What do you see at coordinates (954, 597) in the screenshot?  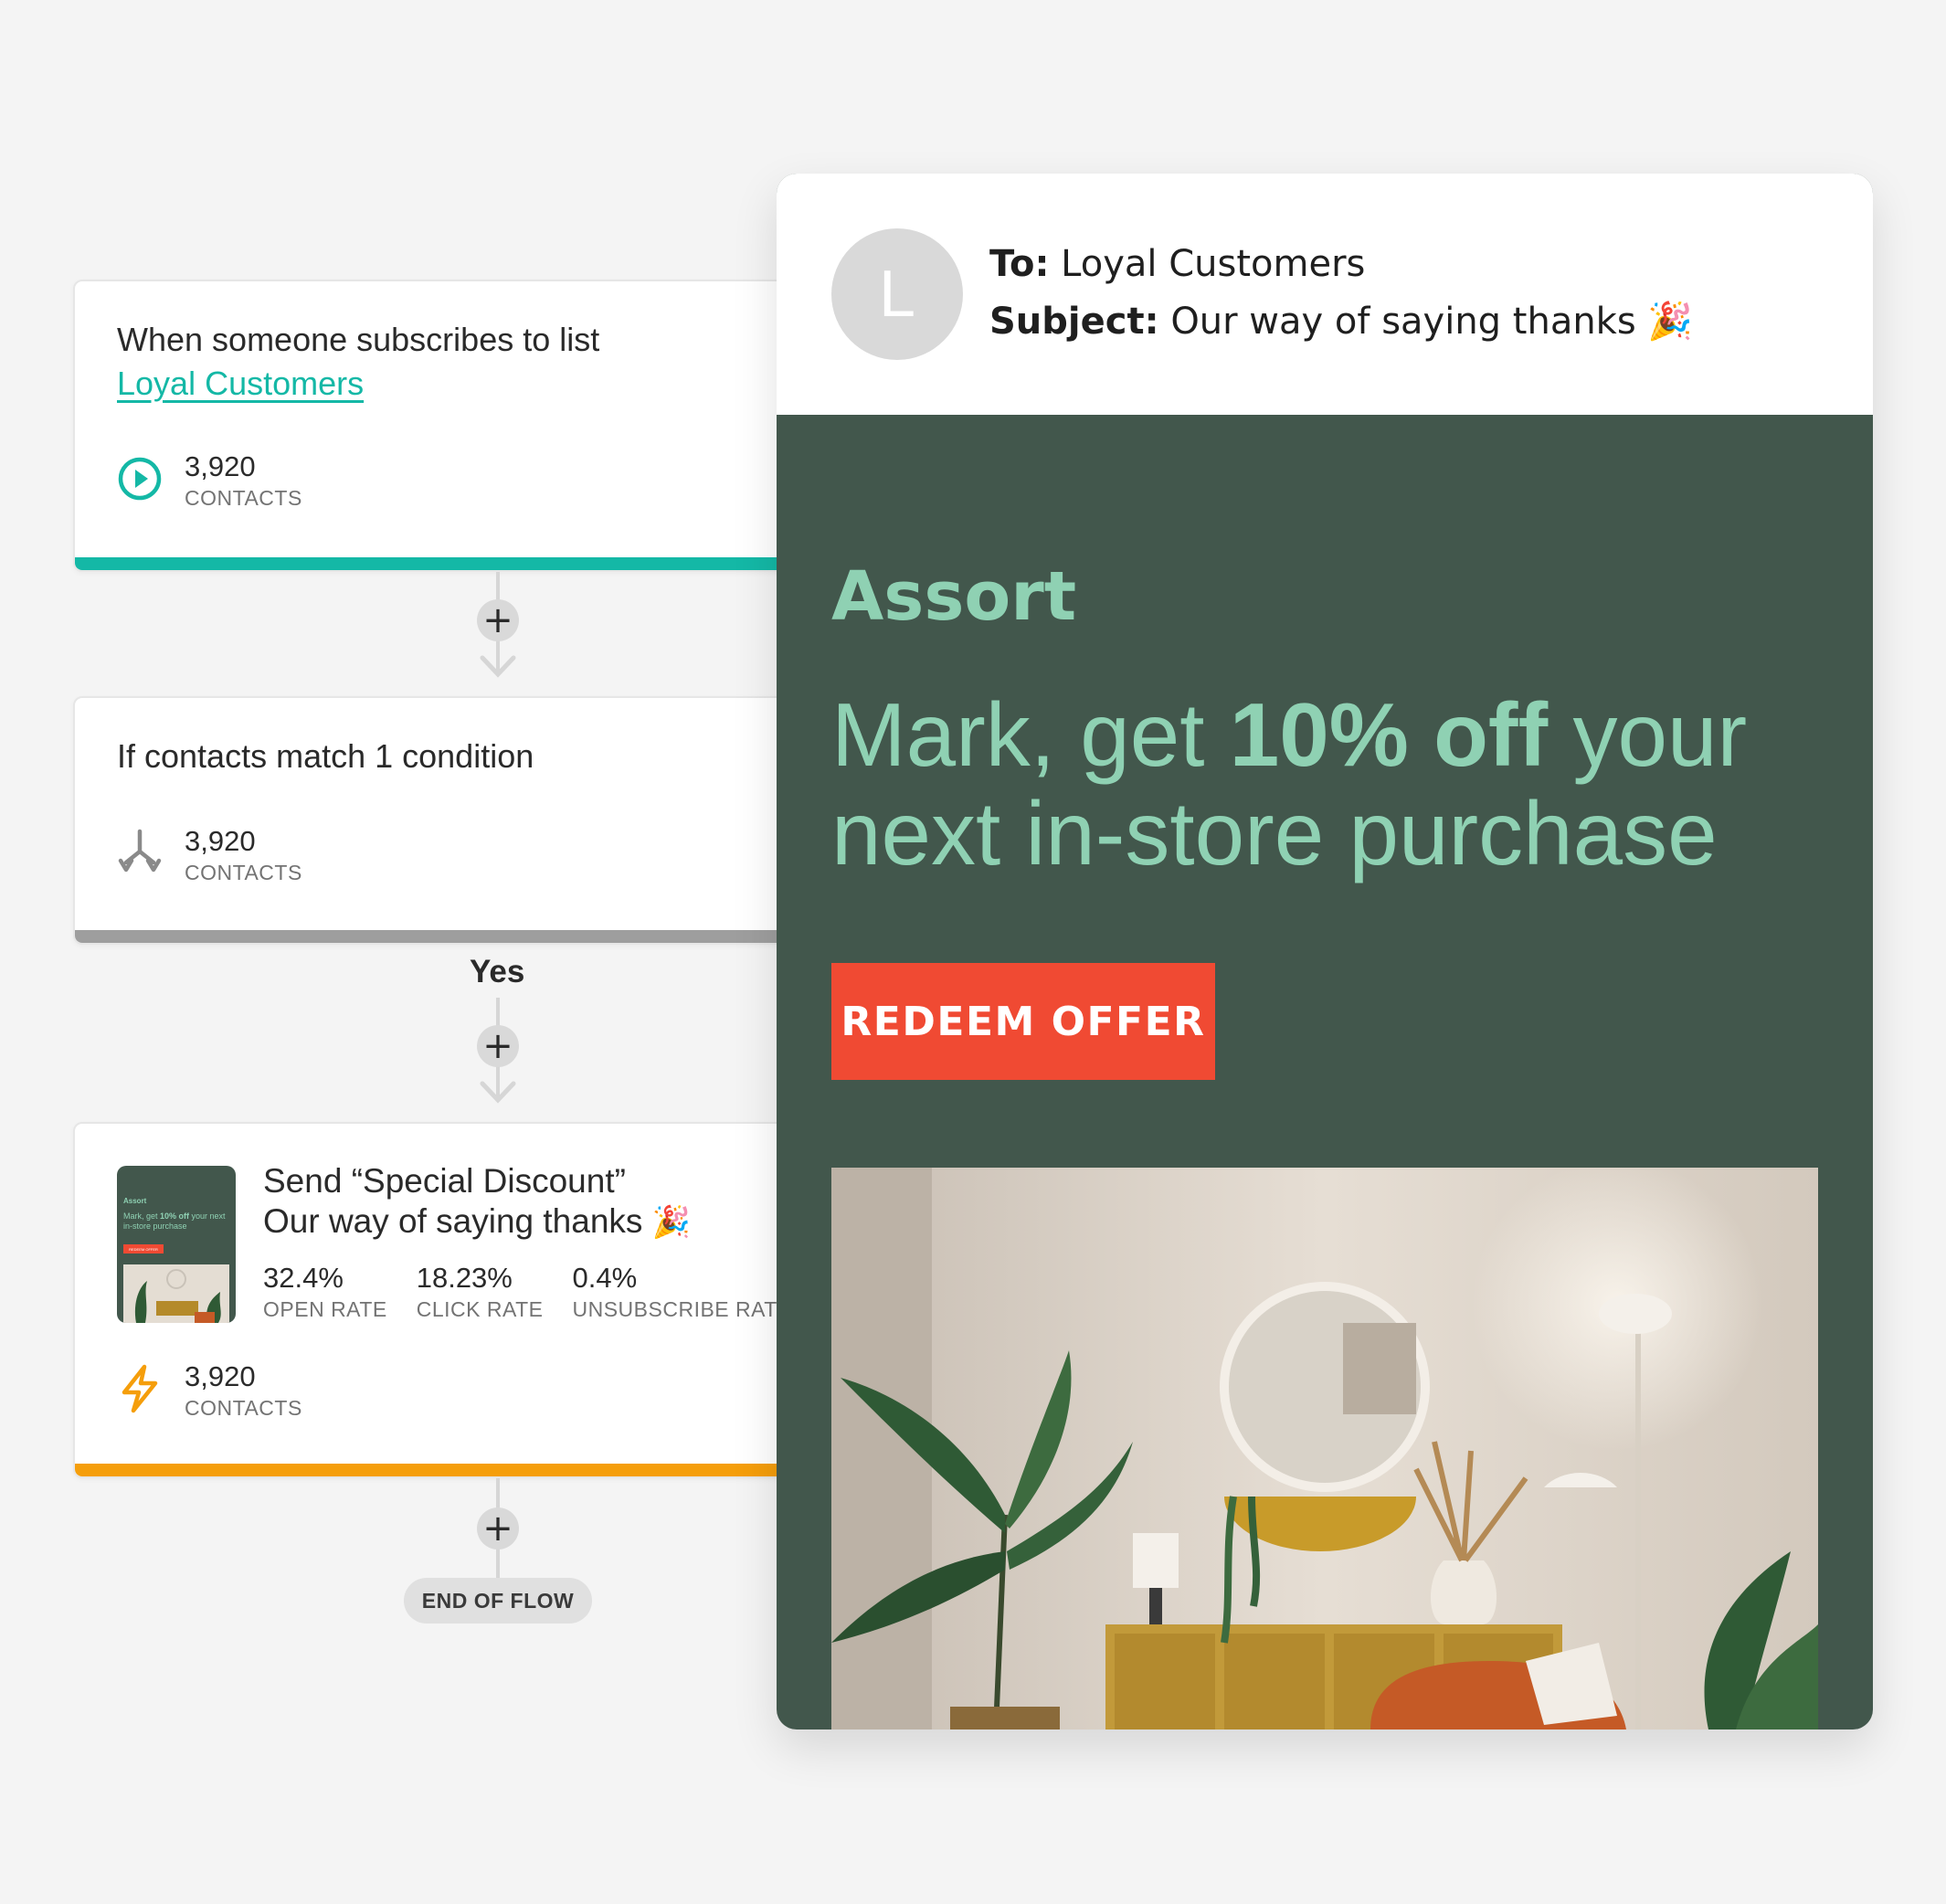 I see `brand-logo: Assort` at bounding box center [954, 597].